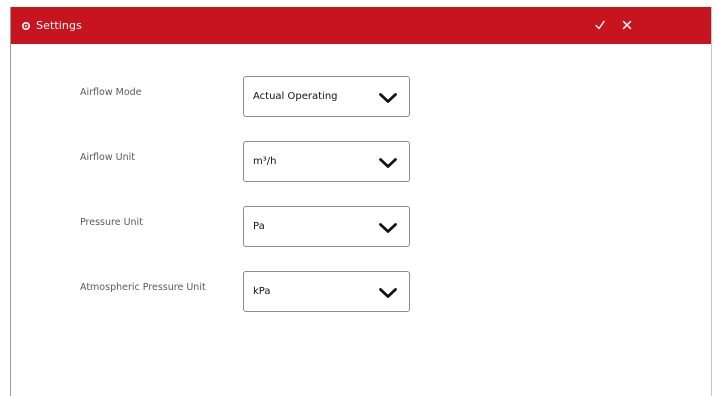 The height and width of the screenshot is (396, 718). I want to click on atmospheric-pressure-unit-select: kPa, so click(326, 291).